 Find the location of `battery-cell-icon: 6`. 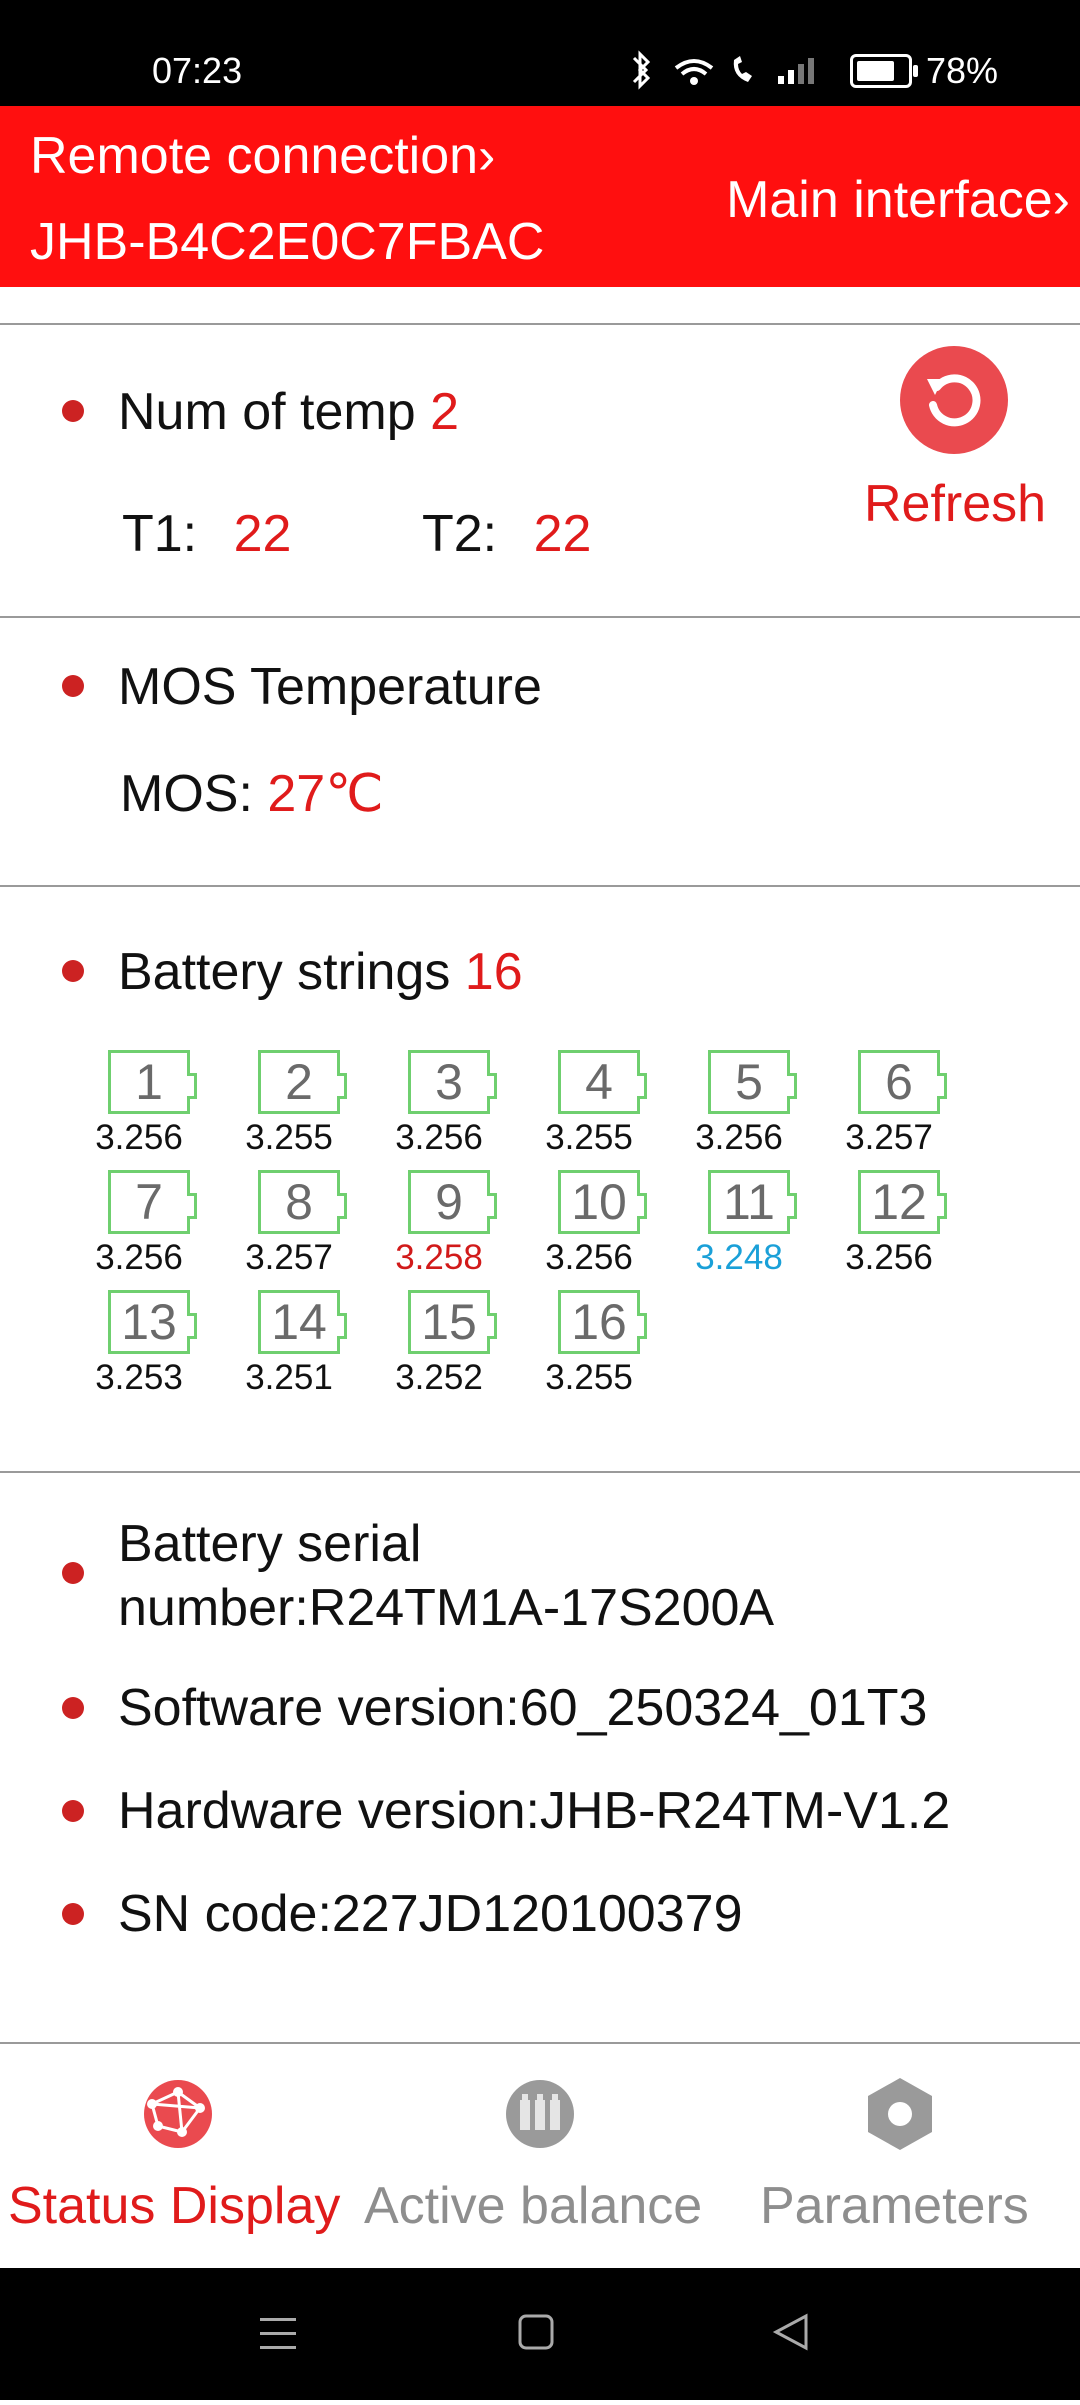

battery-cell-icon: 6 is located at coordinates (902, 1082).